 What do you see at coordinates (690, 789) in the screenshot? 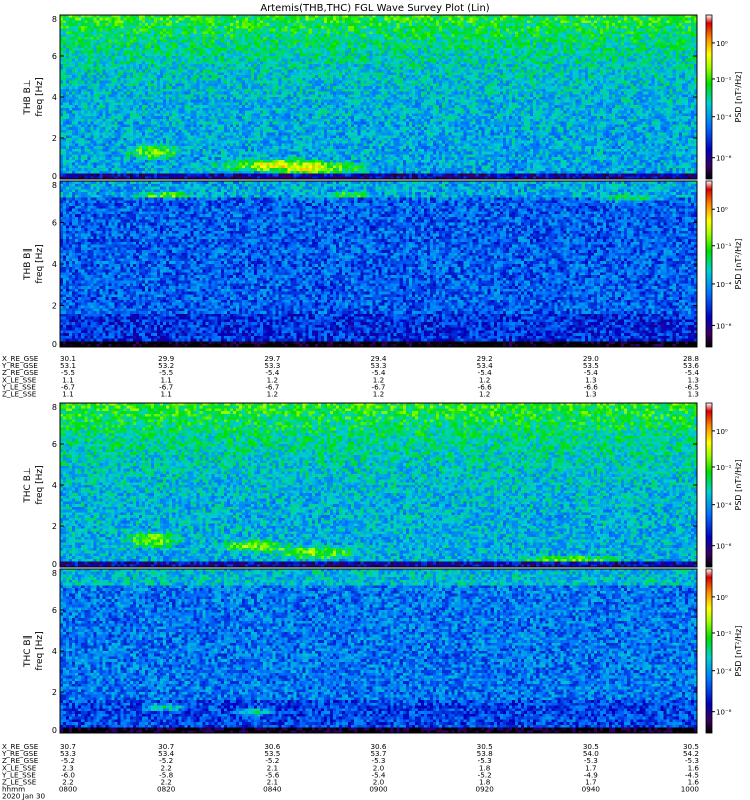
I see `ephemeris-value: 1000` at bounding box center [690, 789].